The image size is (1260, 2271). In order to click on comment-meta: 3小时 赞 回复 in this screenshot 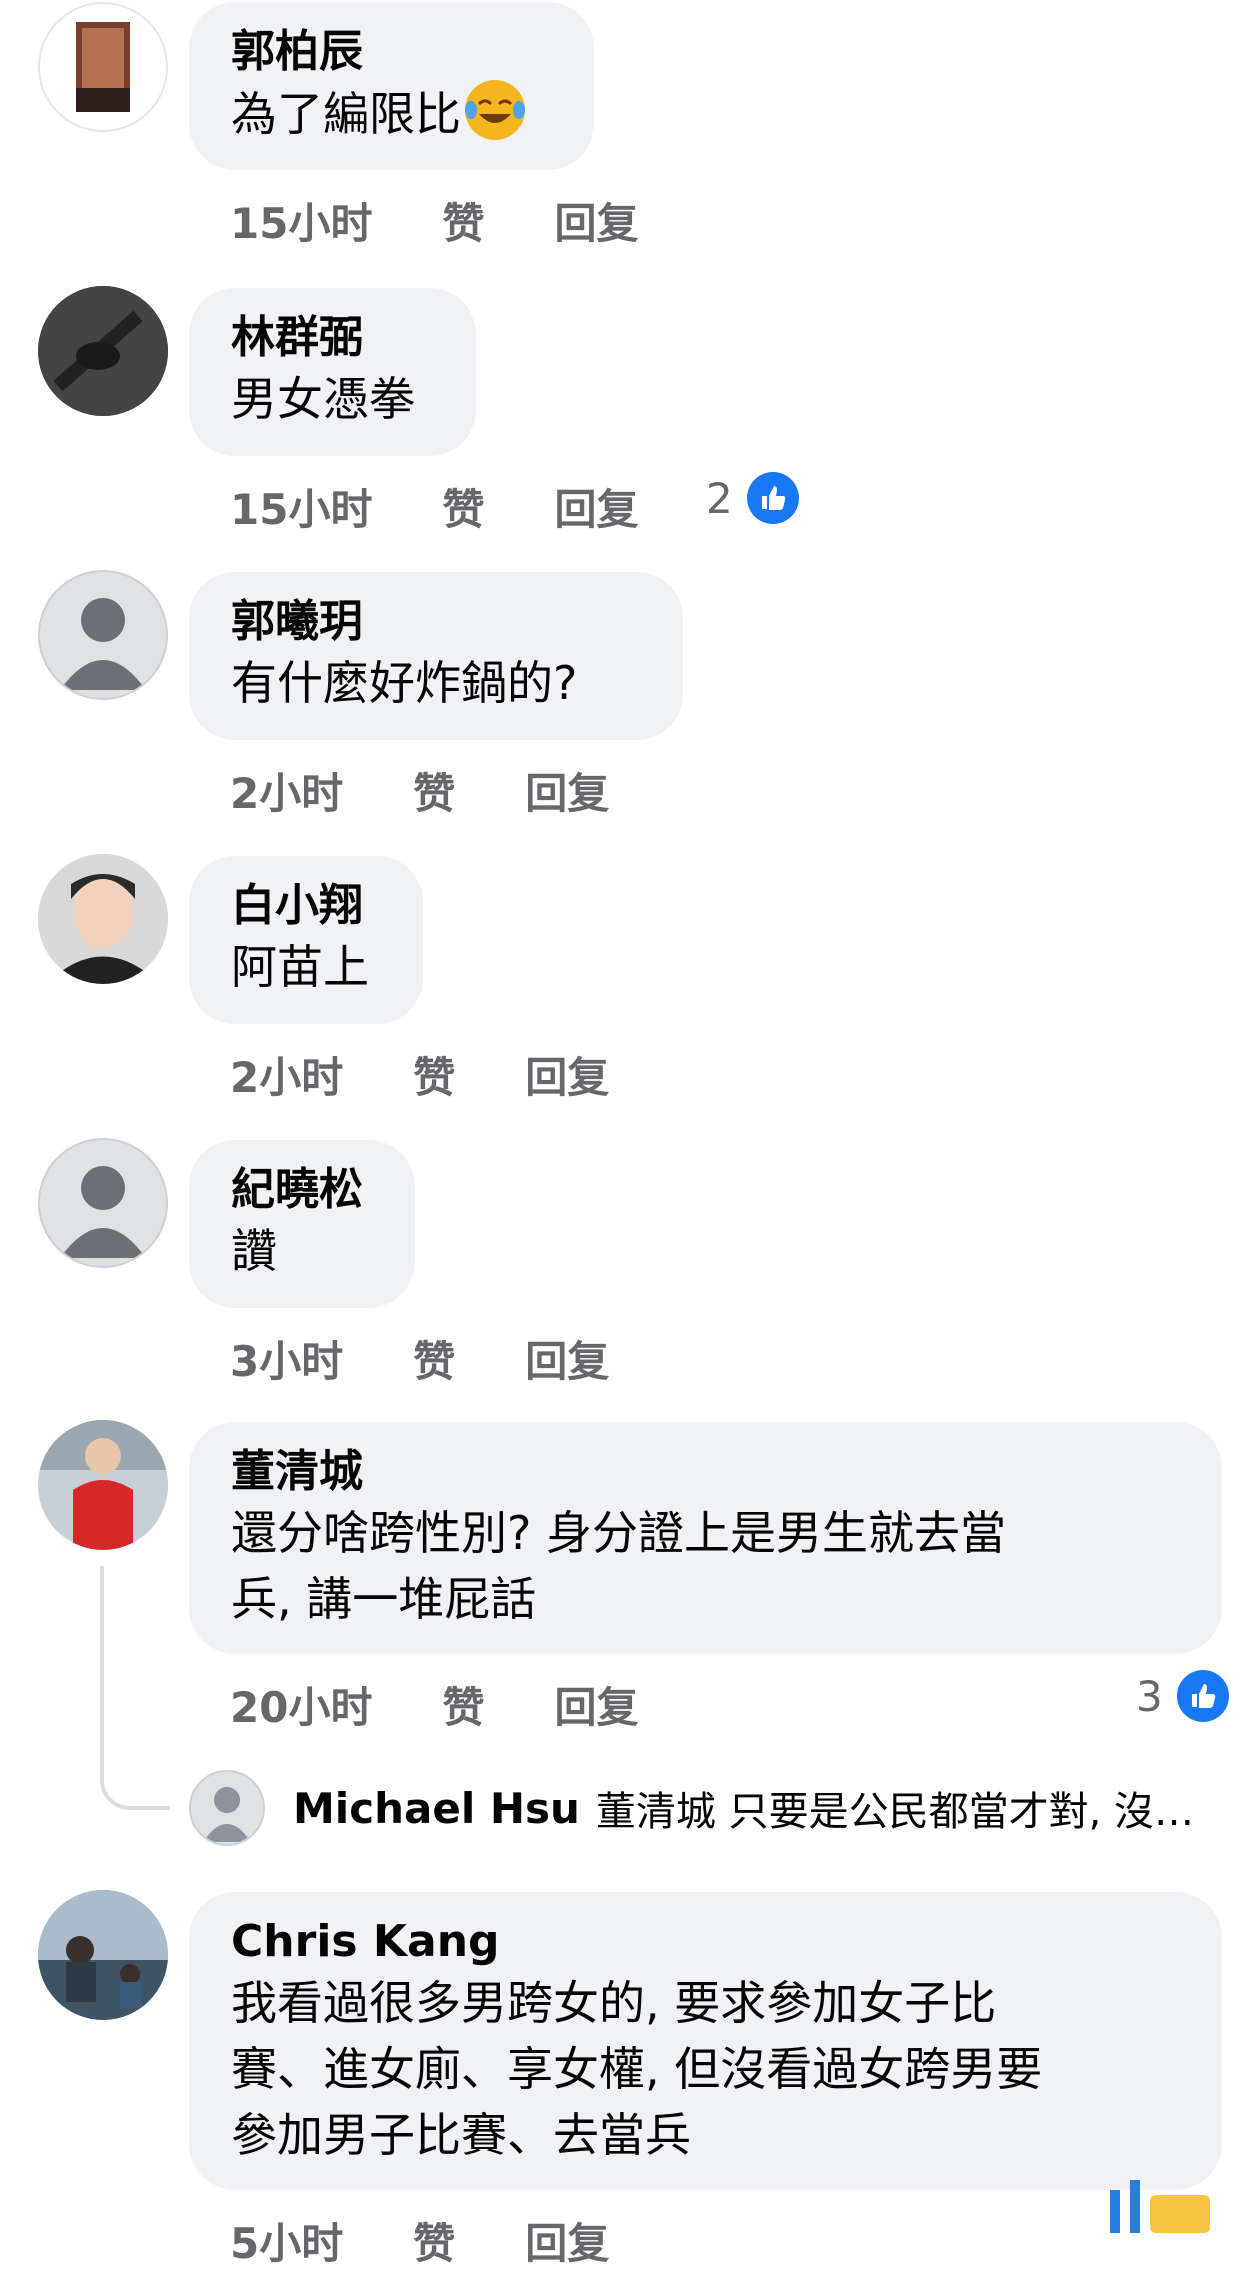, I will do `click(454, 1358)`.